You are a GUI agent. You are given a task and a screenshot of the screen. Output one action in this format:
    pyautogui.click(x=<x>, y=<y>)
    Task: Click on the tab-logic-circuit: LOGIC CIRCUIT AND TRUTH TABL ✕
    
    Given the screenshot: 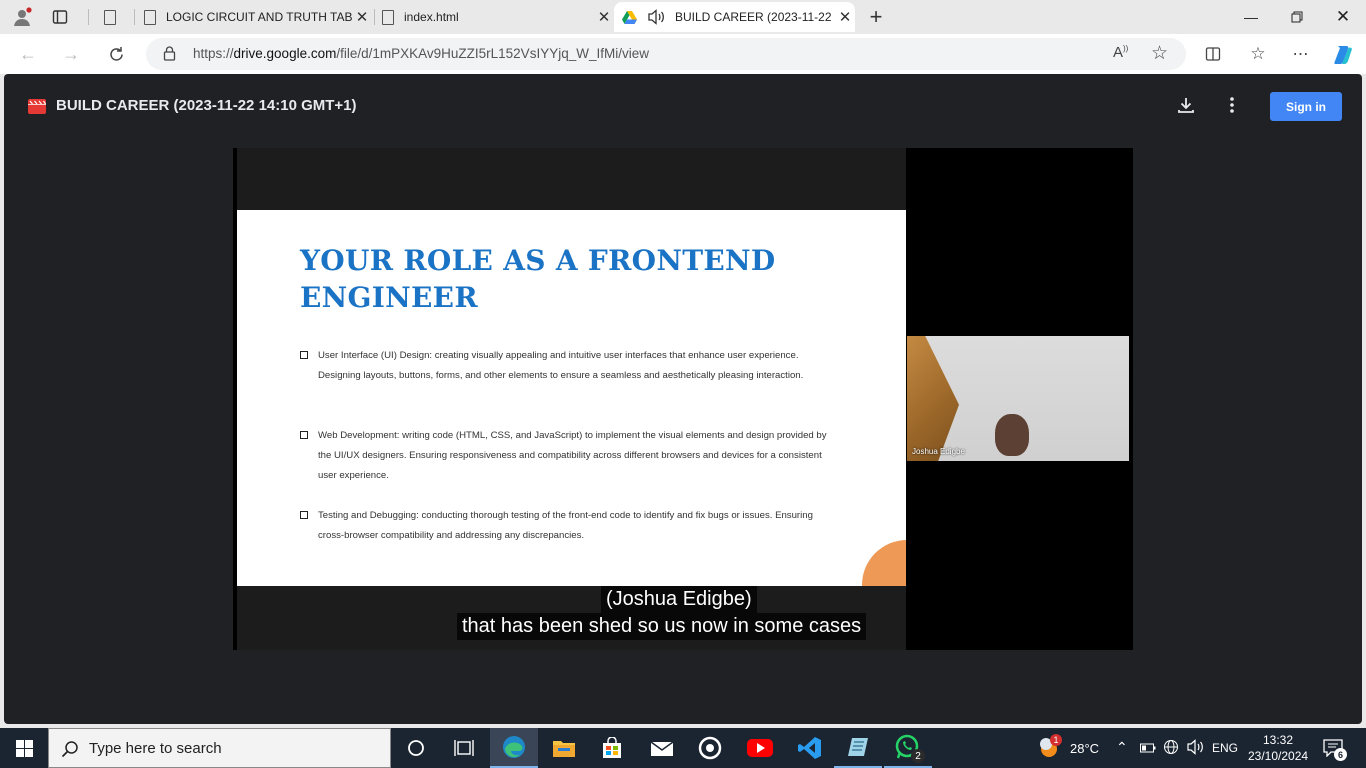 What is the action you would take?
    pyautogui.click(x=254, y=17)
    